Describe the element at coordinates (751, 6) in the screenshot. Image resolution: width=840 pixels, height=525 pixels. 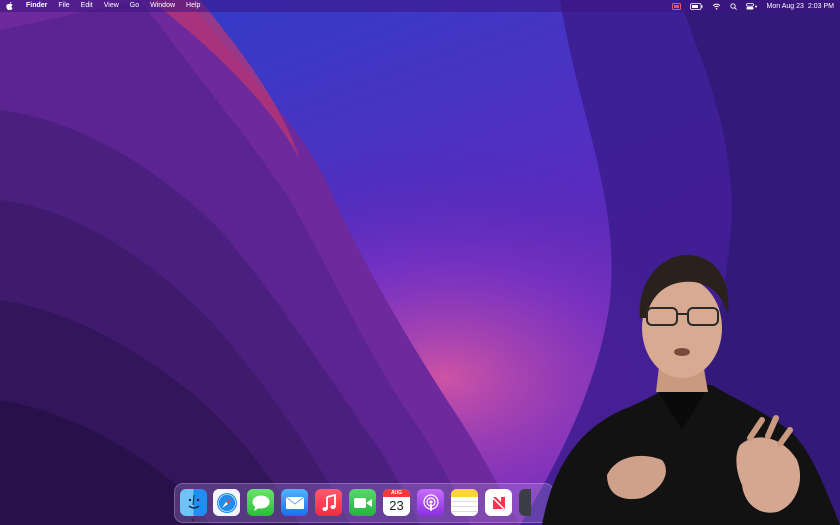
I see `control-center-icon` at that location.